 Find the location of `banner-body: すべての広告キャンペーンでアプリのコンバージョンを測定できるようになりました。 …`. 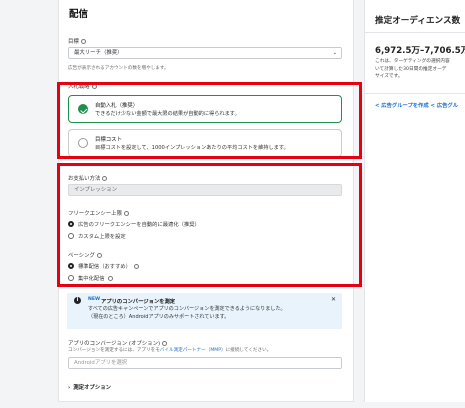

banner-body: すべての広告キャンペーンでアプリのコンバージョンを測定できるようになりました。 … is located at coordinates (187, 313).